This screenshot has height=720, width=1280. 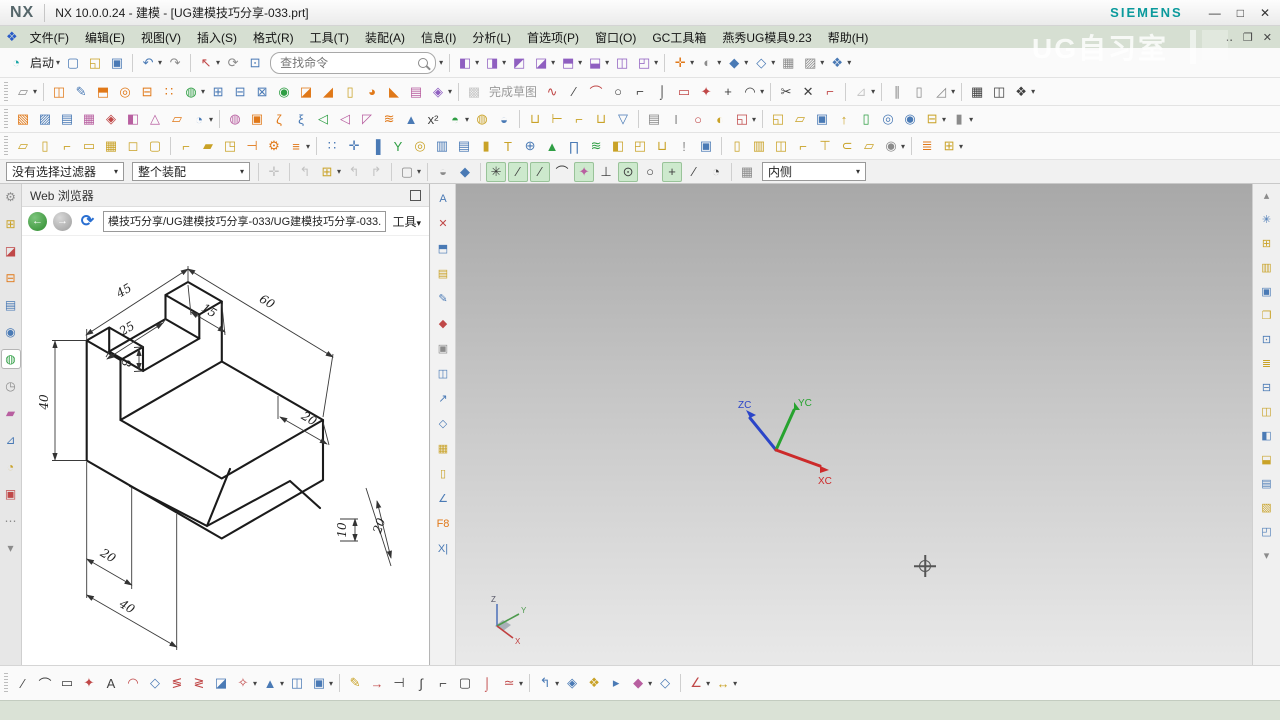 What do you see at coordinates (262, 92) in the screenshot?
I see `intersect-button: ⊠` at bounding box center [262, 92].